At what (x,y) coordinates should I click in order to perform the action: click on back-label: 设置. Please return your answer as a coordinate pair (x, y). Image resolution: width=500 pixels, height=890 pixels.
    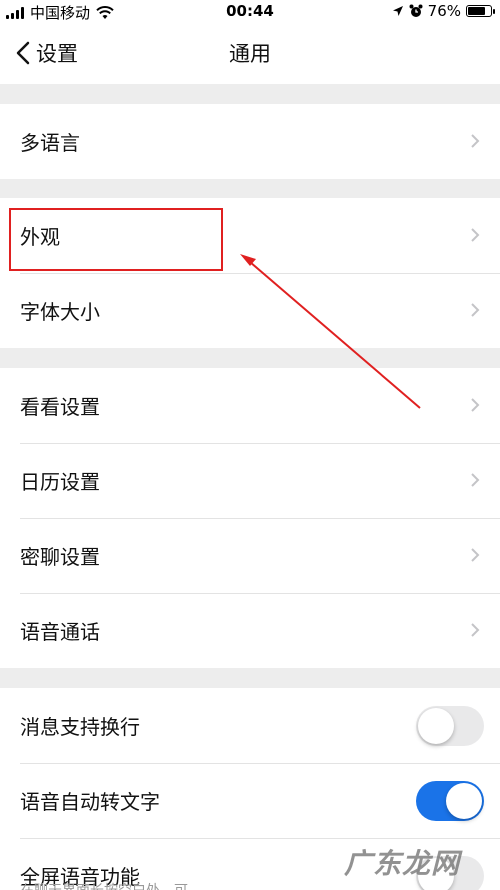
    Looking at the image, I should click on (57, 54).